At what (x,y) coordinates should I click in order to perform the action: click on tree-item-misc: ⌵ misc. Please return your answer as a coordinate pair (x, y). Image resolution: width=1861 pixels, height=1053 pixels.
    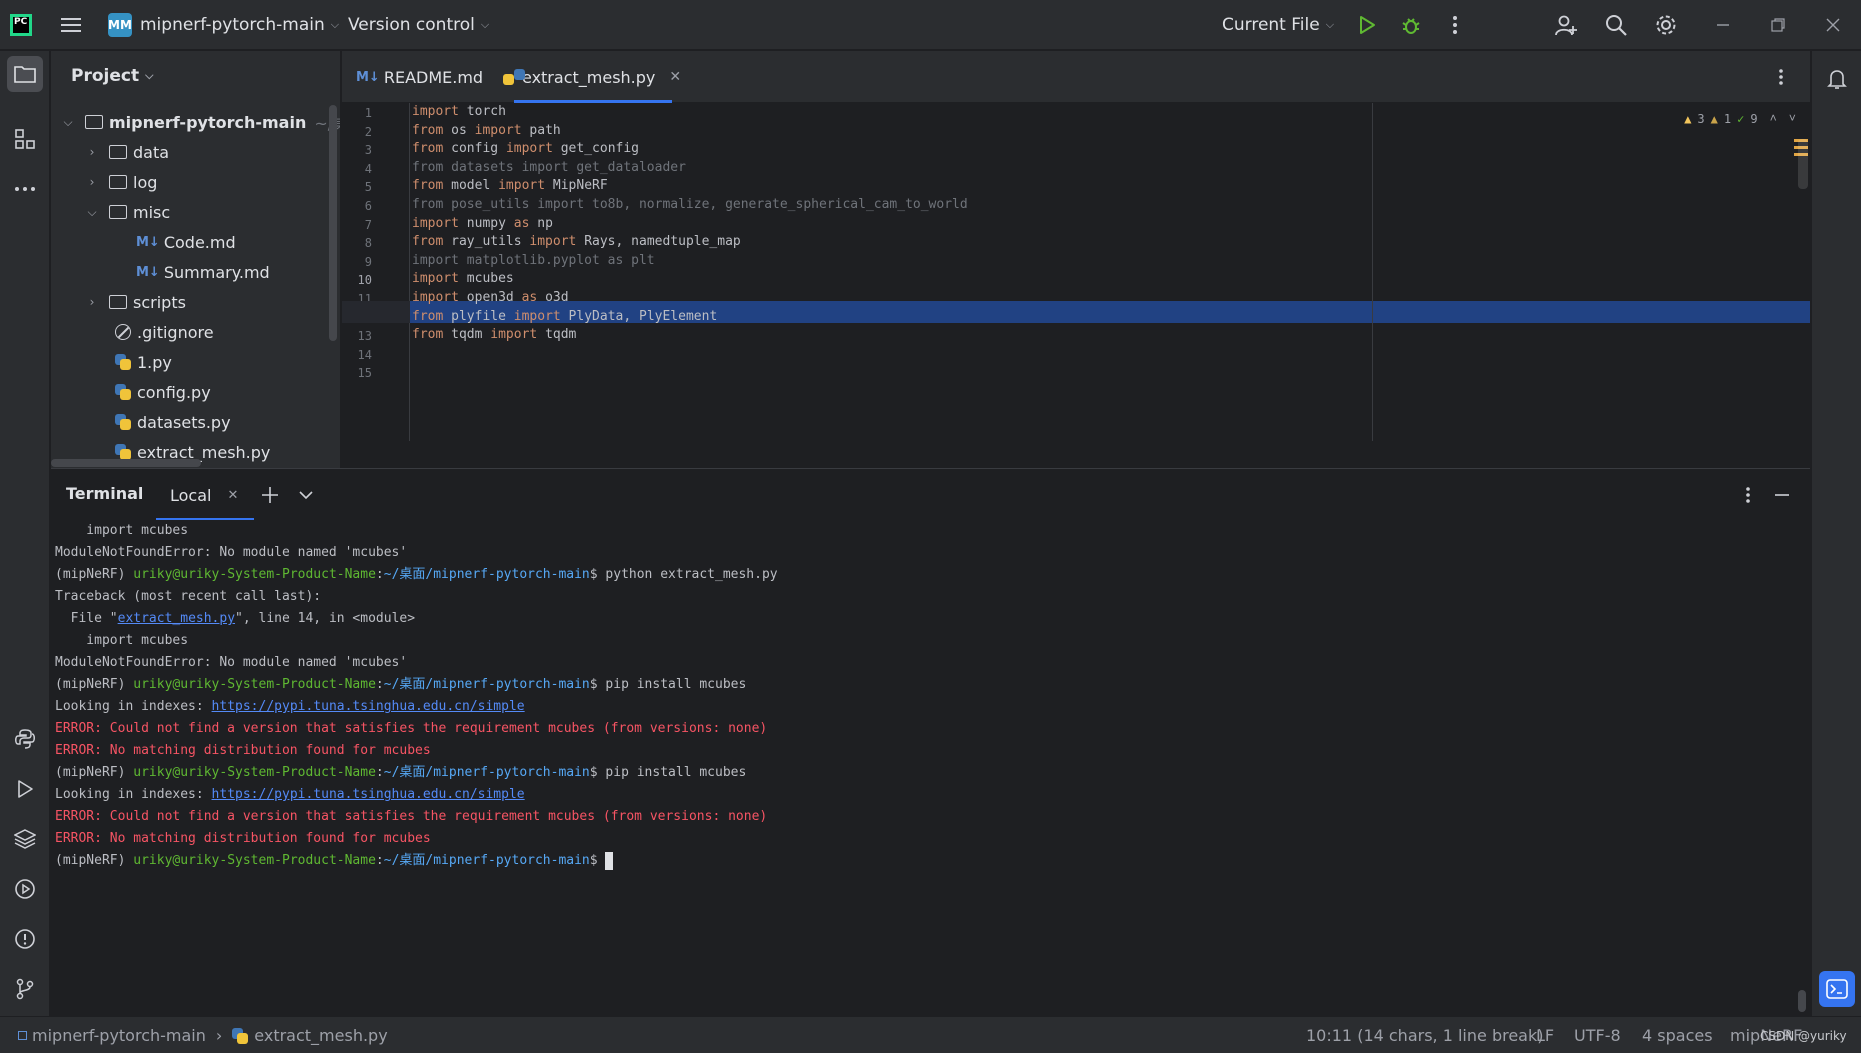
    Looking at the image, I should click on (127, 212).